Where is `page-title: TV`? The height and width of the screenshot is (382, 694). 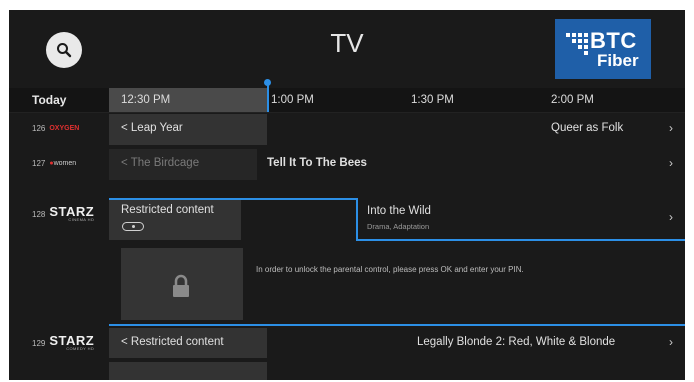
page-title: TV is located at coordinates (347, 43).